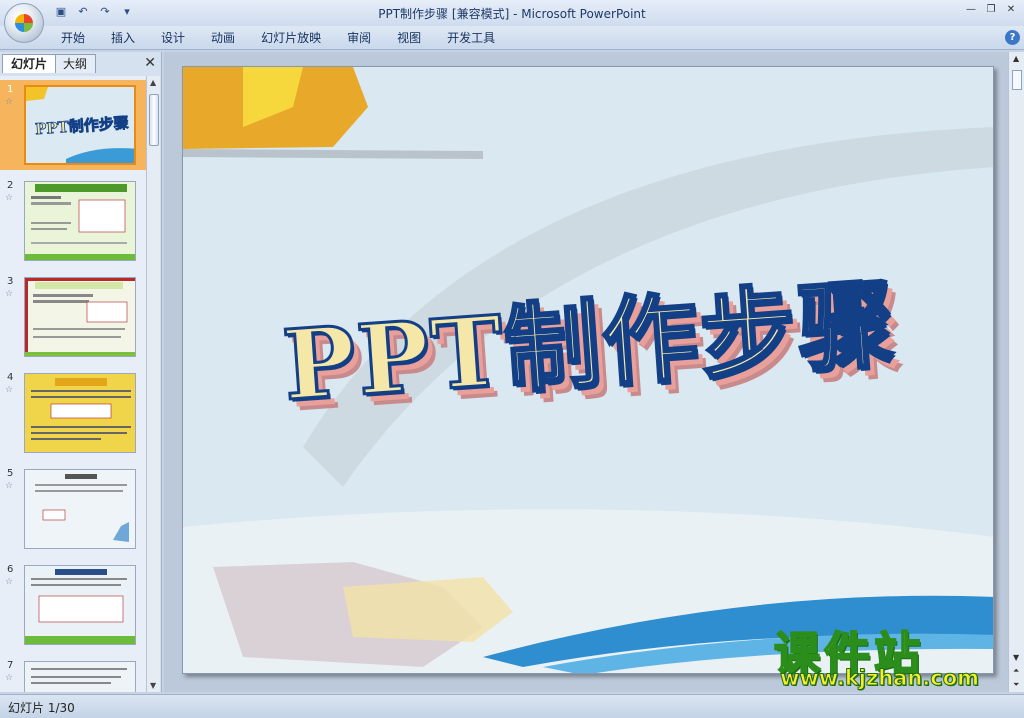  What do you see at coordinates (1012, 37) in the screenshot?
I see `help-icon: ?` at bounding box center [1012, 37].